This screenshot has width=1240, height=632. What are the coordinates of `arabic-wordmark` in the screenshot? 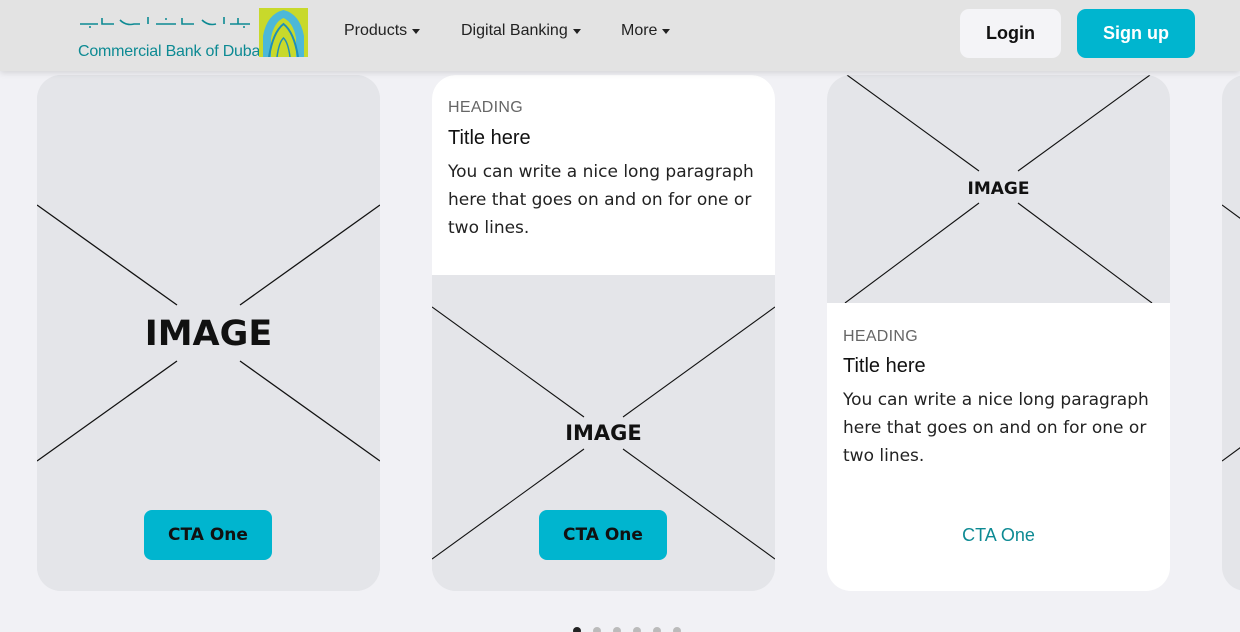 It's located at (165, 22).